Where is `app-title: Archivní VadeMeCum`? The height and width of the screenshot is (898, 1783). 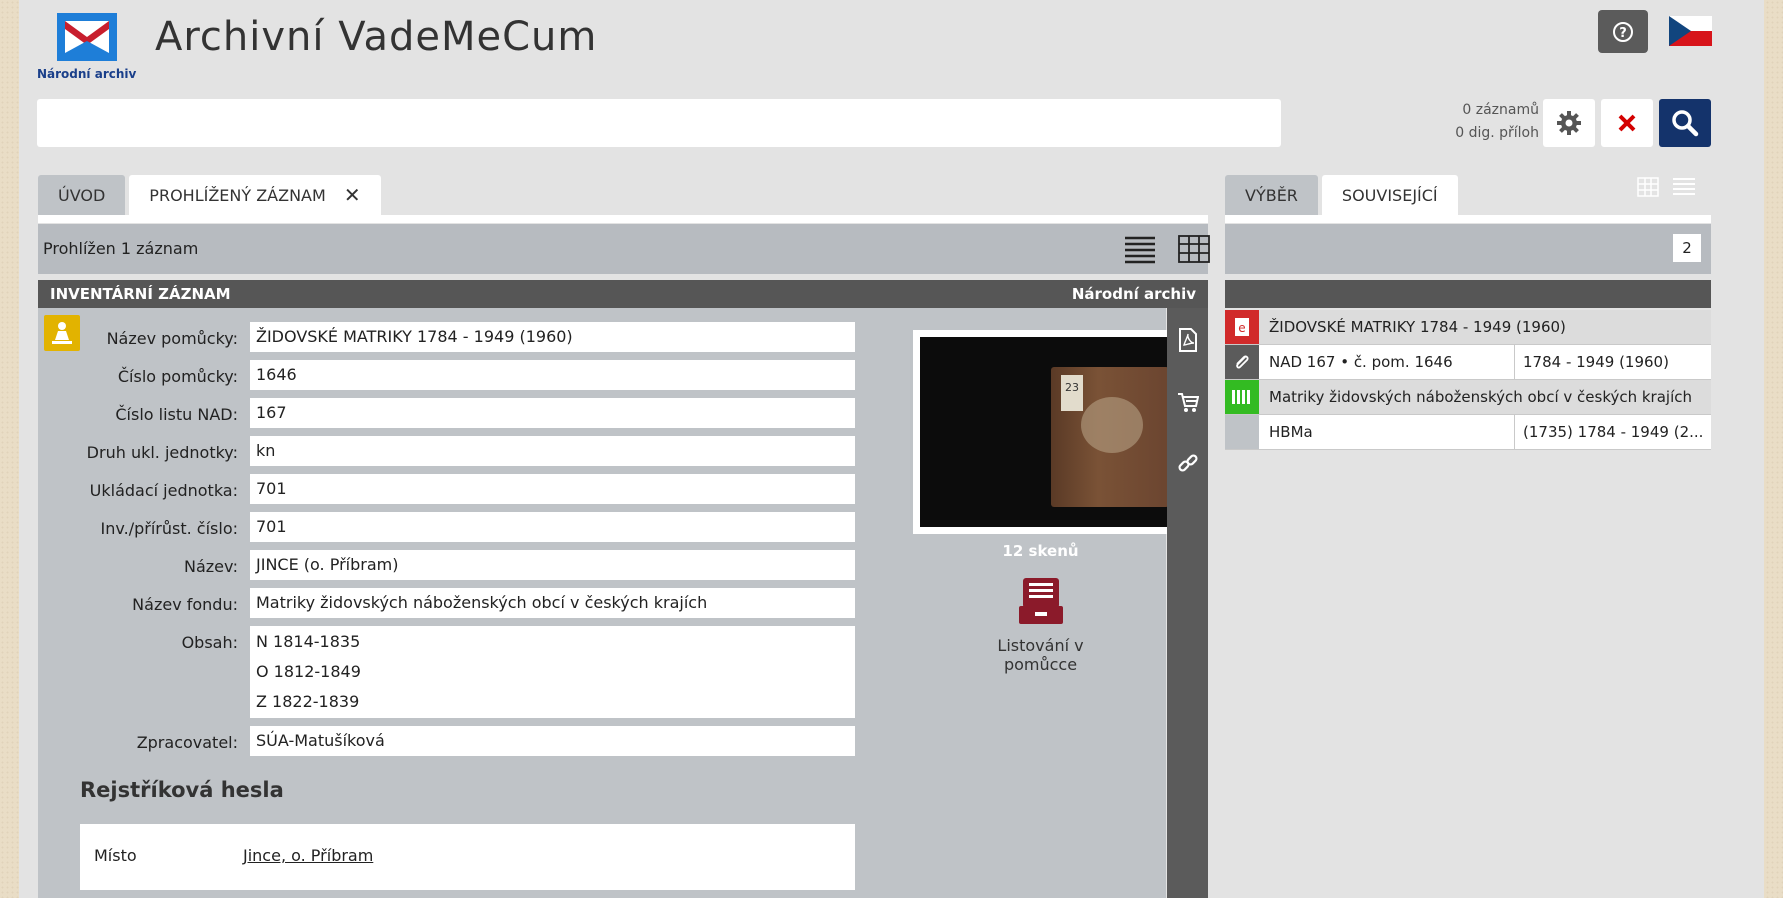
app-title: Archivní VadeMeCum is located at coordinates (376, 37).